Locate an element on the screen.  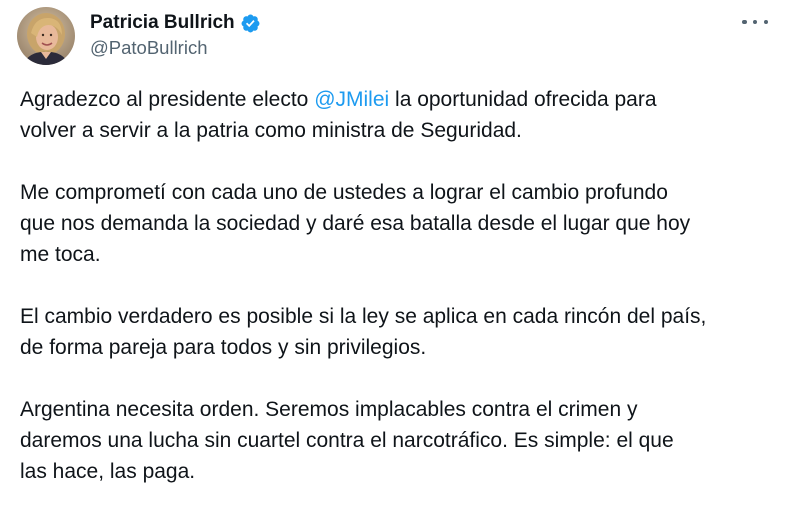
verified-badge-icon is located at coordinates (250, 23).